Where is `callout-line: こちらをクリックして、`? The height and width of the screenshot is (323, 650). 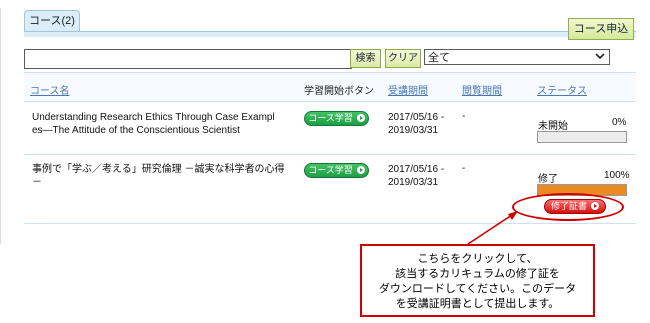
callout-line: こちらをクリックして、 is located at coordinates (477, 259).